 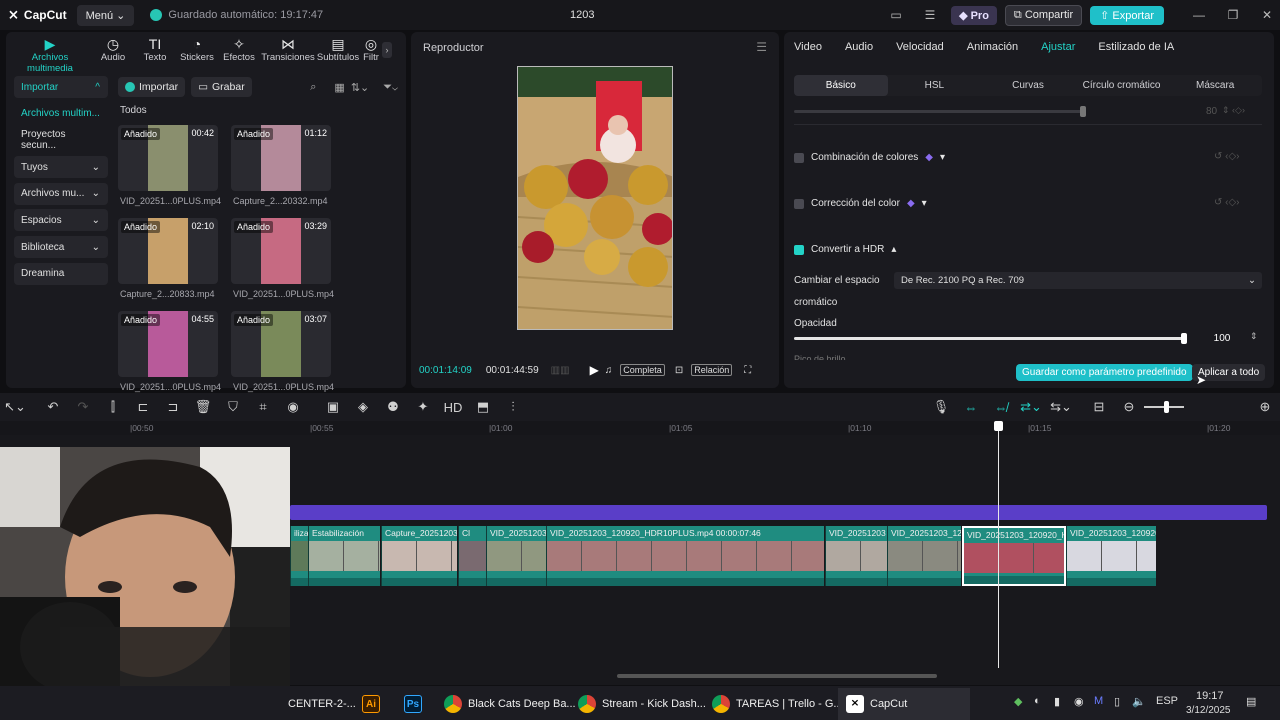 I want to click on split-icon: ⫿, so click(x=113, y=407).